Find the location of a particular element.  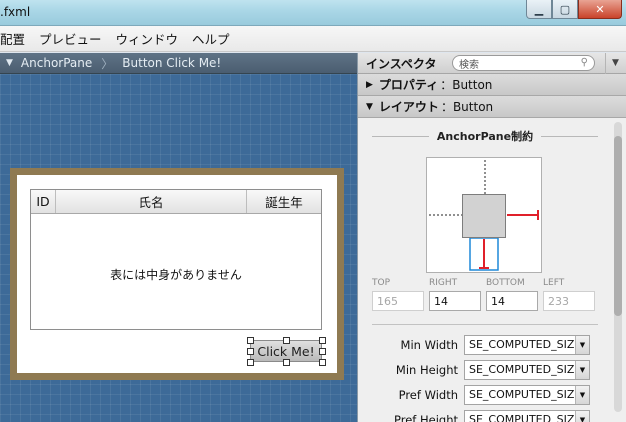

panel-menu-icon: ▼ is located at coordinates (612, 63).